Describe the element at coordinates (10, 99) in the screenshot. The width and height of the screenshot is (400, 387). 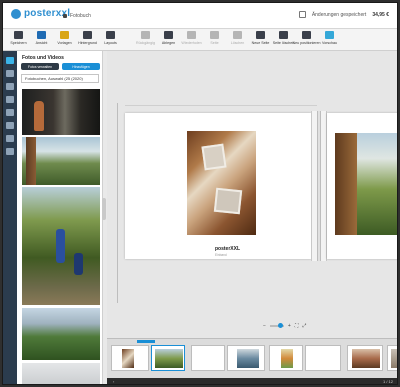
I see `text-tab-icon` at that location.